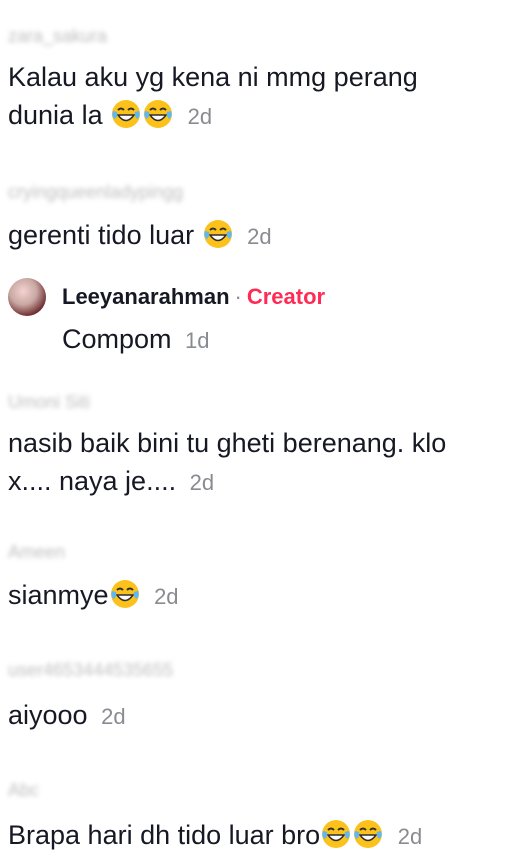  What do you see at coordinates (93, 595) in the screenshot?
I see `comment-text: sianmye 2d` at bounding box center [93, 595].